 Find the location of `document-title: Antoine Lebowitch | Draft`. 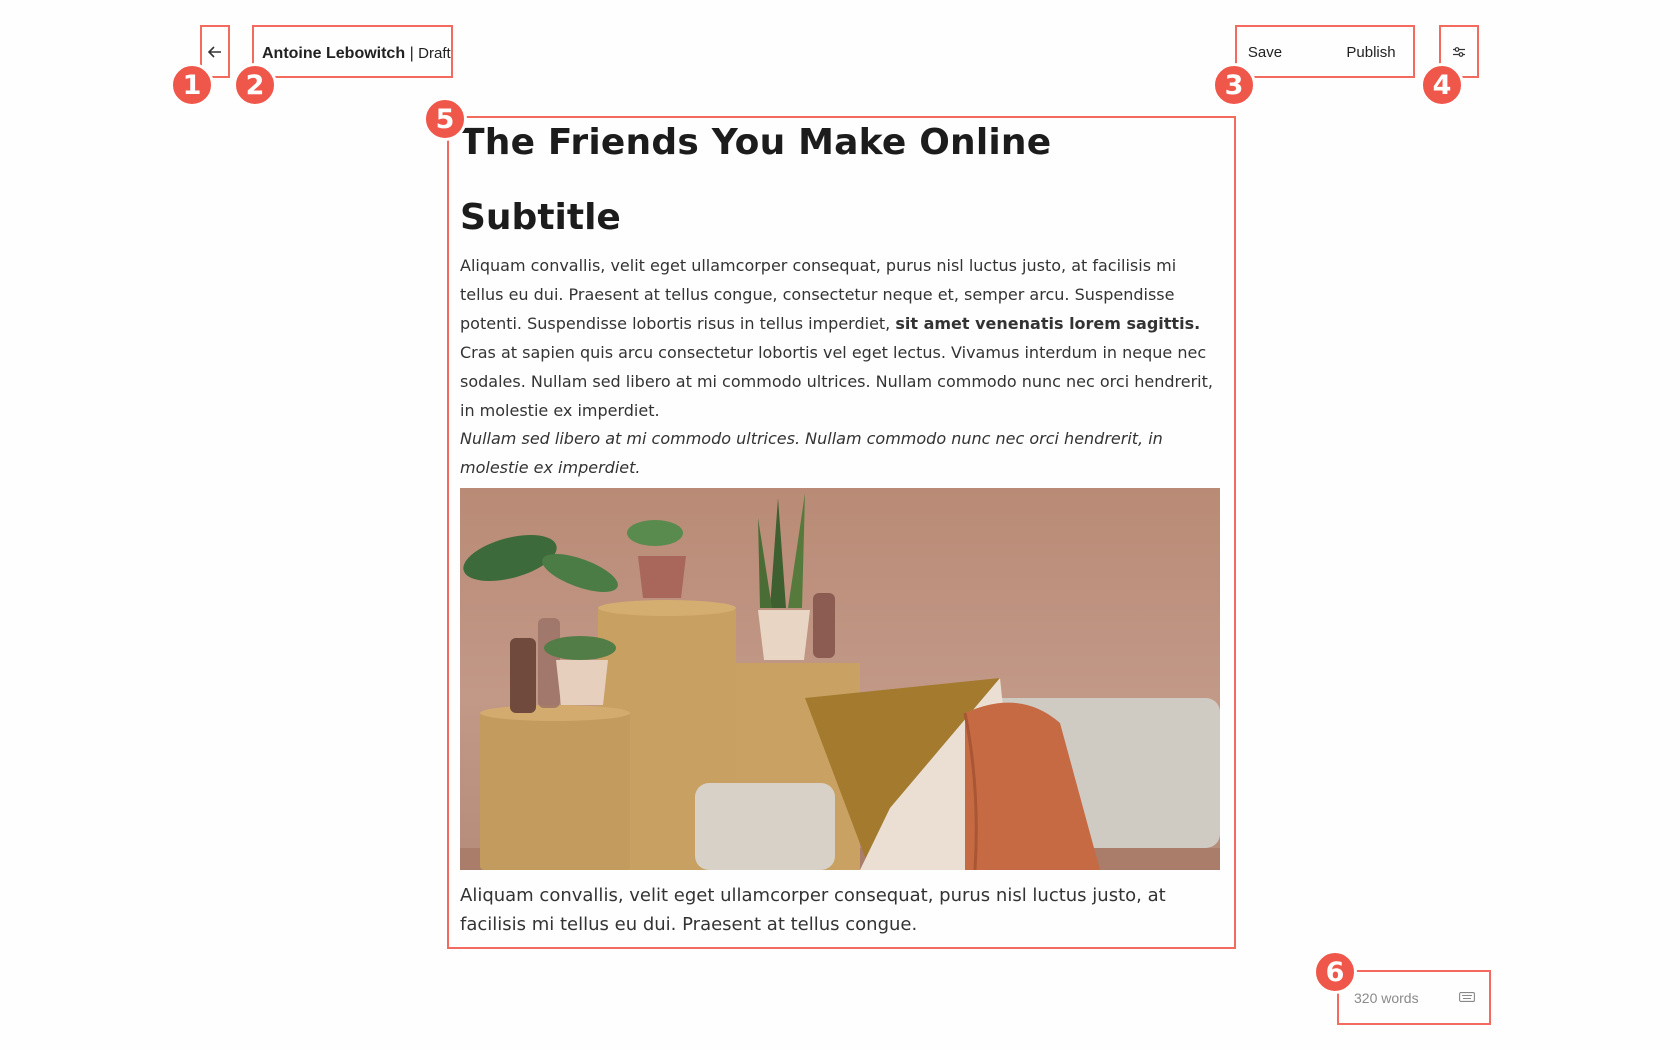

document-title: Antoine Lebowitch | Draft is located at coordinates (356, 54).